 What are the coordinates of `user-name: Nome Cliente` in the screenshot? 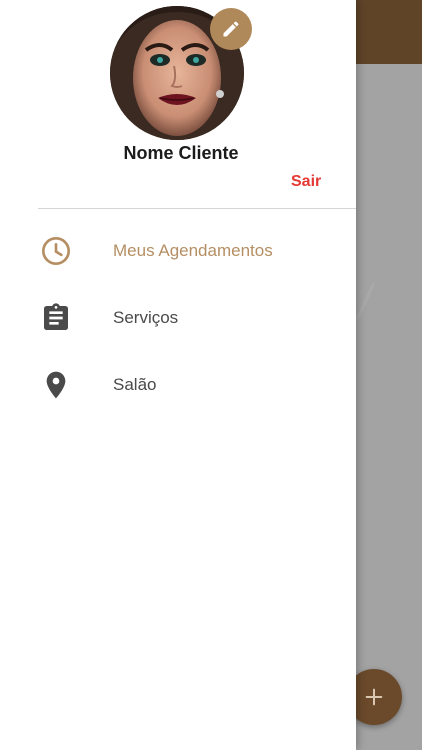 It's located at (181, 153).